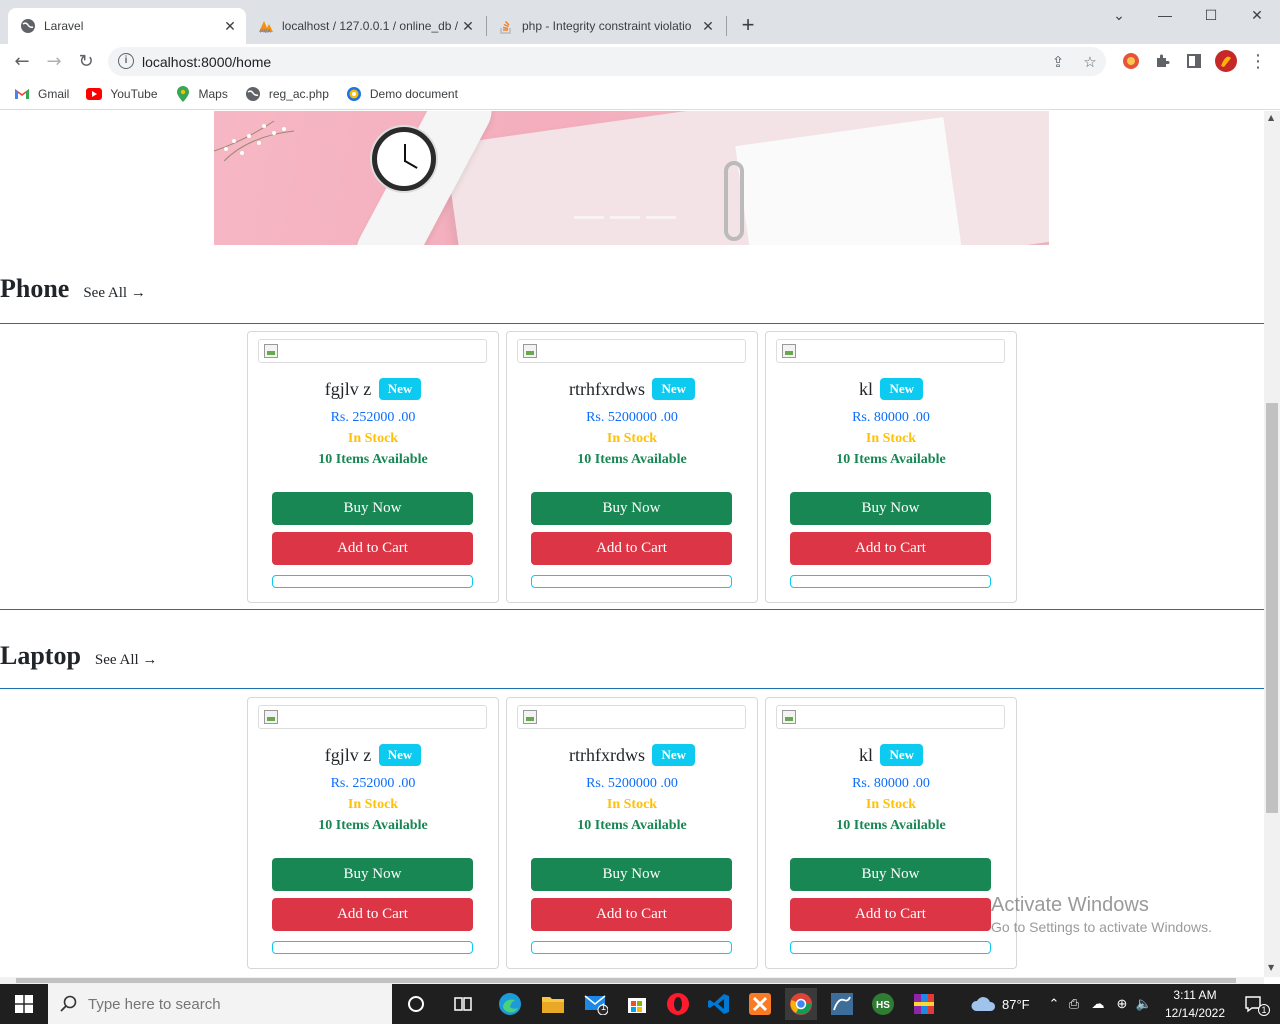  I want to click on new-tab-button: +, so click(748, 26).